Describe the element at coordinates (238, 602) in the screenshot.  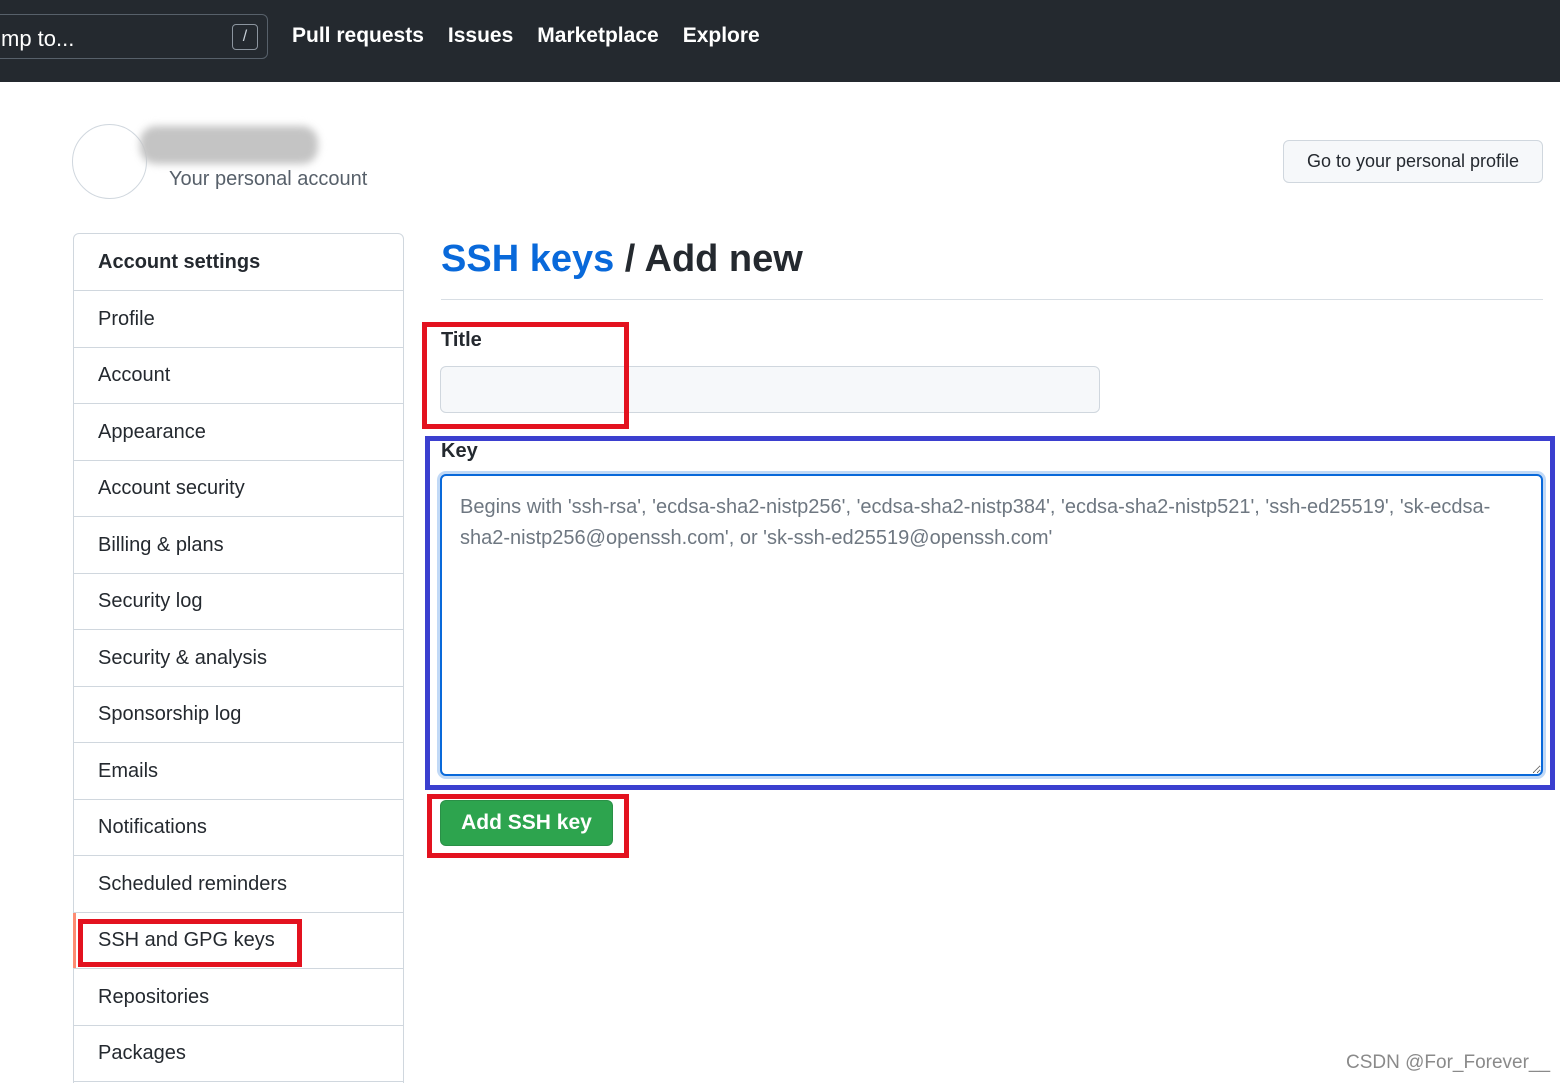
I see `sidebar-item-security-log: Security log` at that location.